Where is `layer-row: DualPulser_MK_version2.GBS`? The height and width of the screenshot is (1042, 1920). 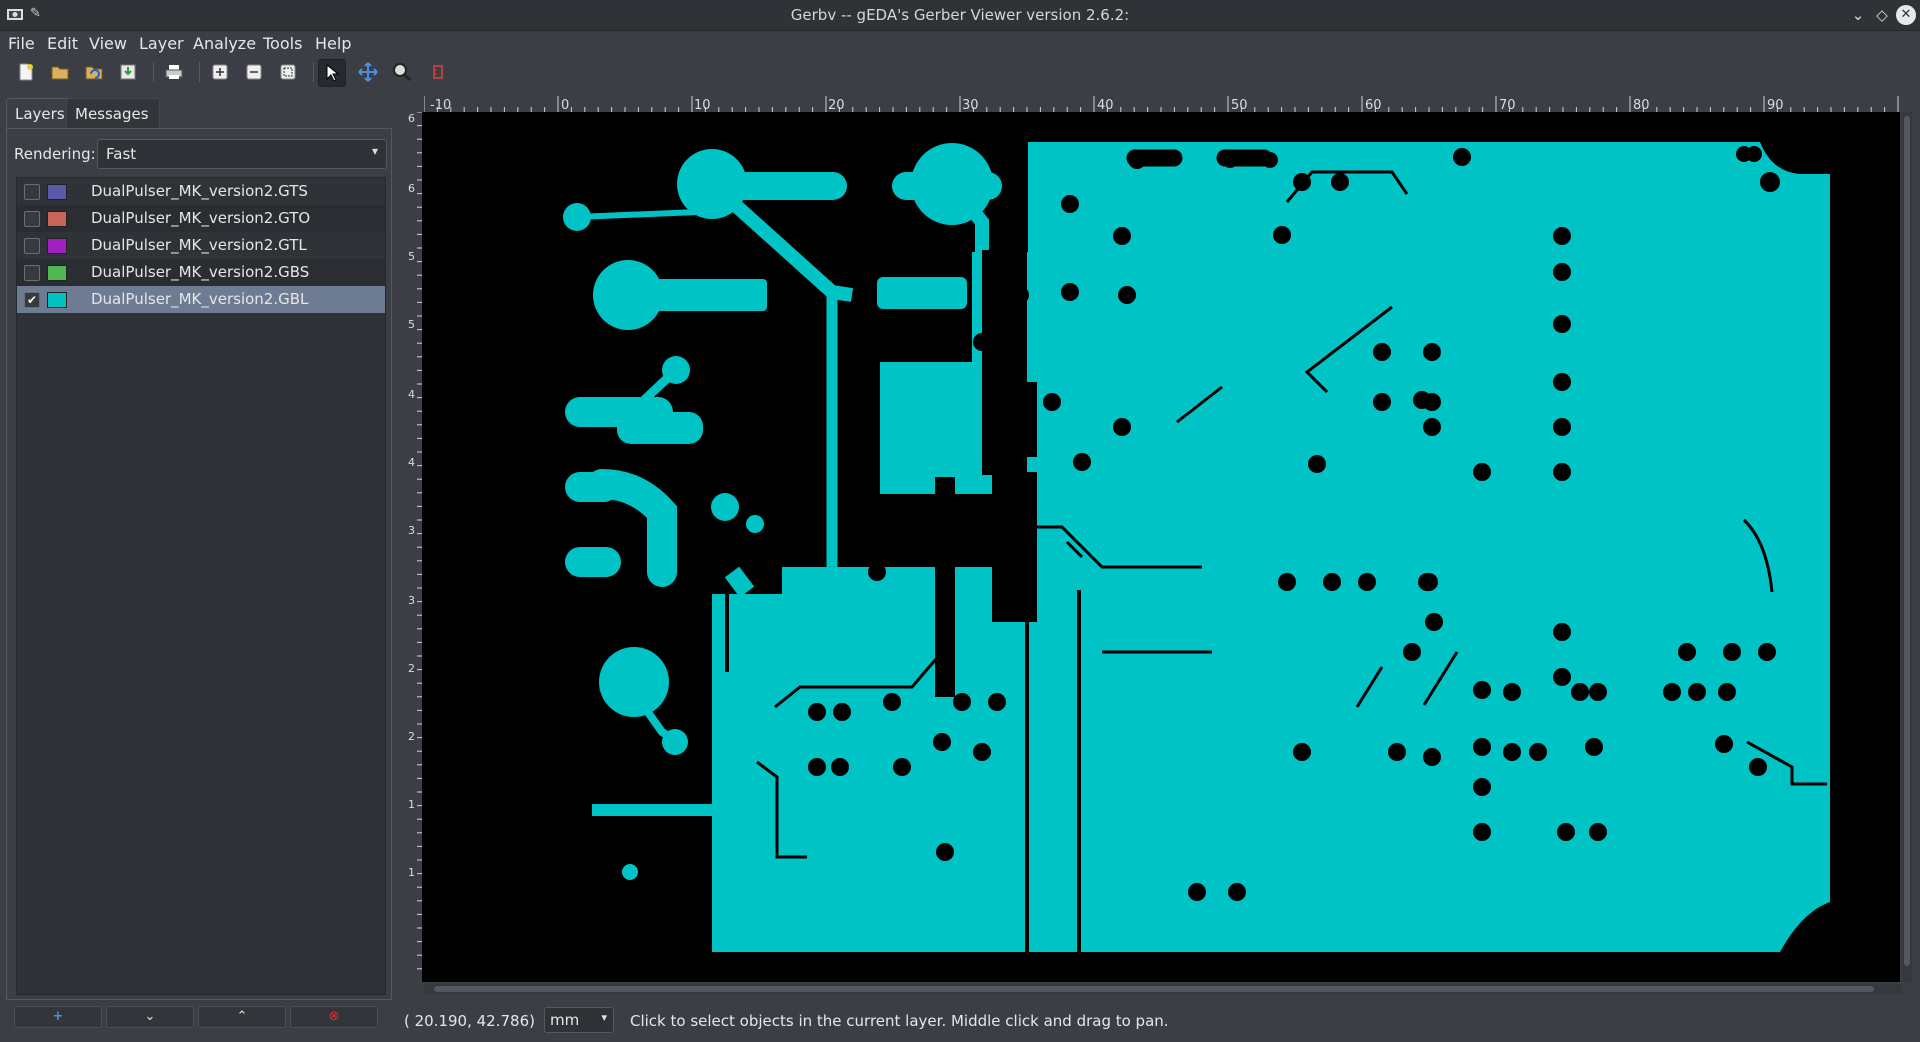
layer-row: DualPulser_MK_version2.GBS is located at coordinates (201, 272).